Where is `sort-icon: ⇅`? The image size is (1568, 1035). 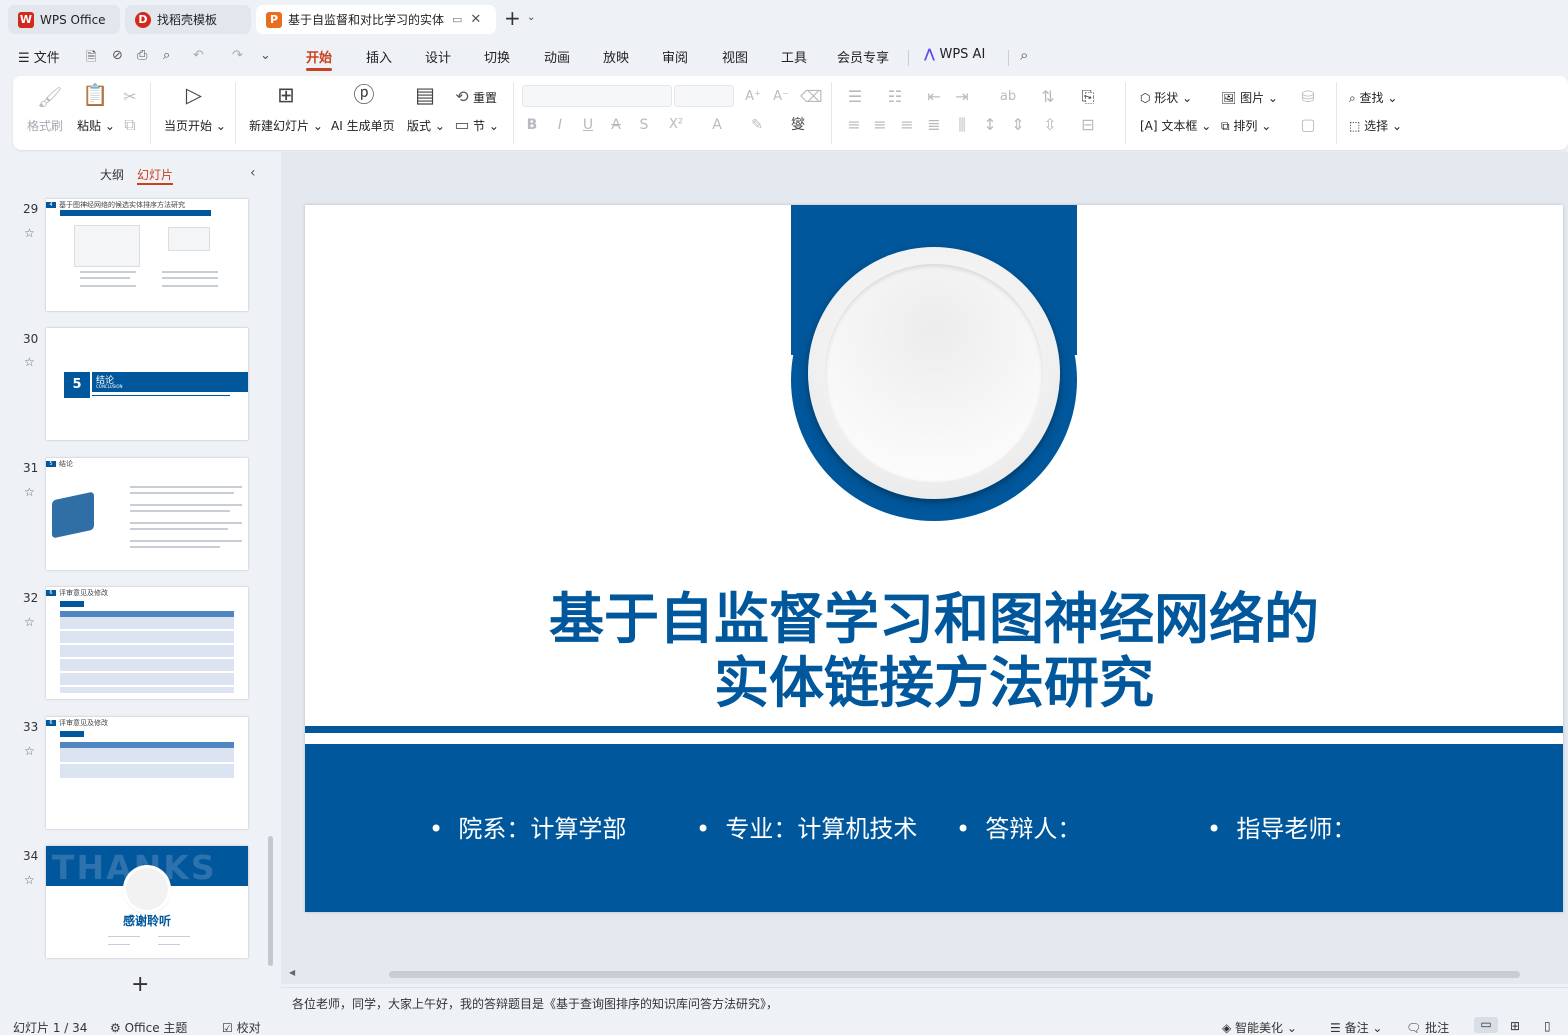
sort-icon: ⇅ is located at coordinates (1048, 97).